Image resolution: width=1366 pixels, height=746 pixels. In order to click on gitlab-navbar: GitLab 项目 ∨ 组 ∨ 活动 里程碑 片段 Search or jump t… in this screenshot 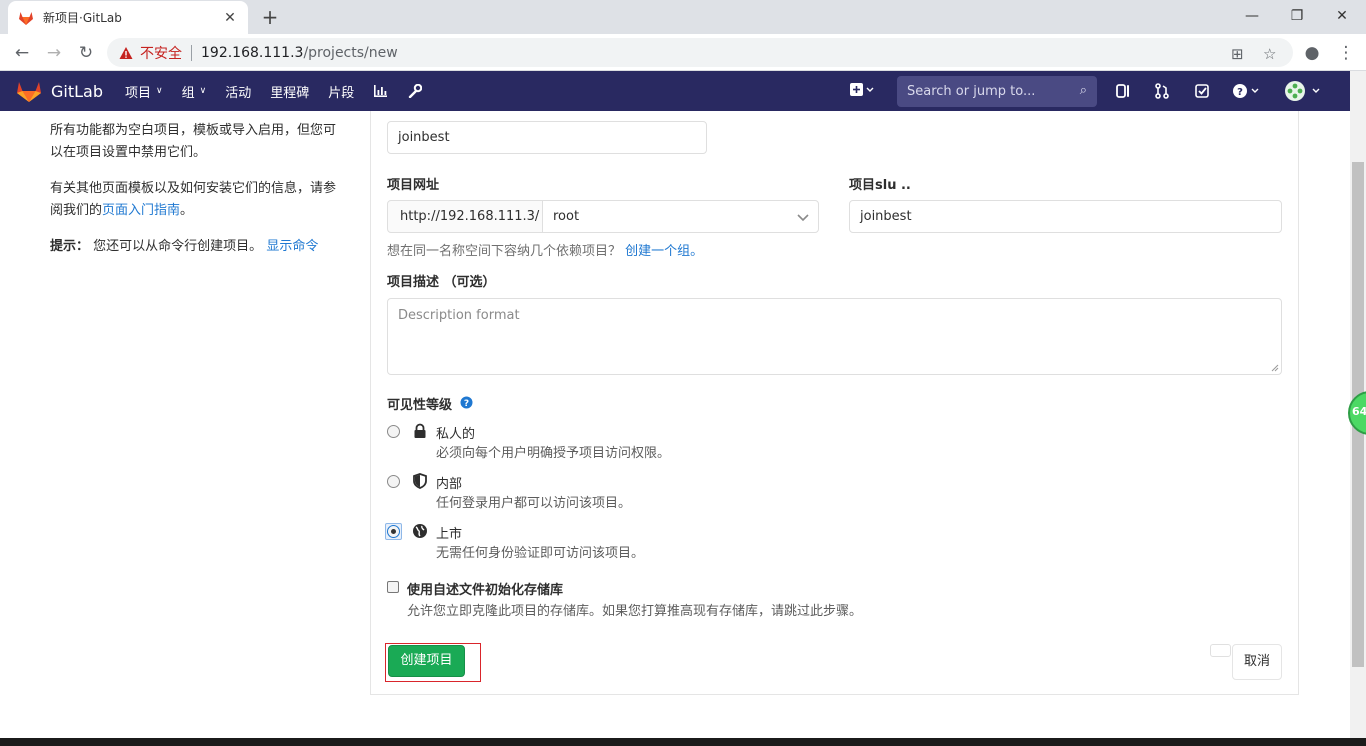, I will do `click(675, 91)`.